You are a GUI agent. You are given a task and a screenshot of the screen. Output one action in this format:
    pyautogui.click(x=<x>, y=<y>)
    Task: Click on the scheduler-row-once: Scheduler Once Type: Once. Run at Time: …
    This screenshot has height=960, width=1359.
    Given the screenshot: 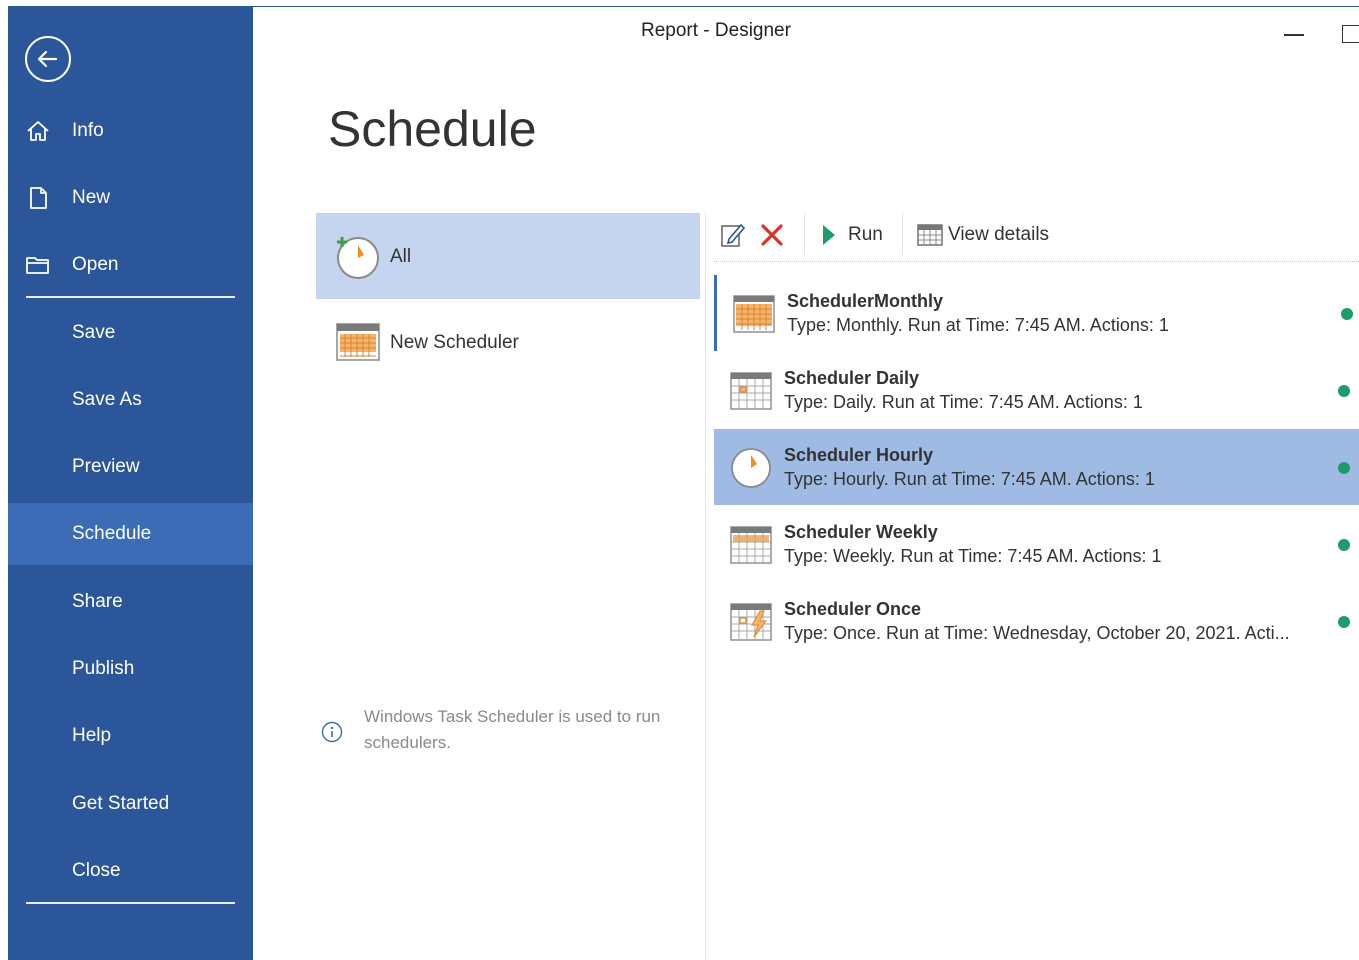 What is the action you would take?
    pyautogui.click(x=1036, y=621)
    